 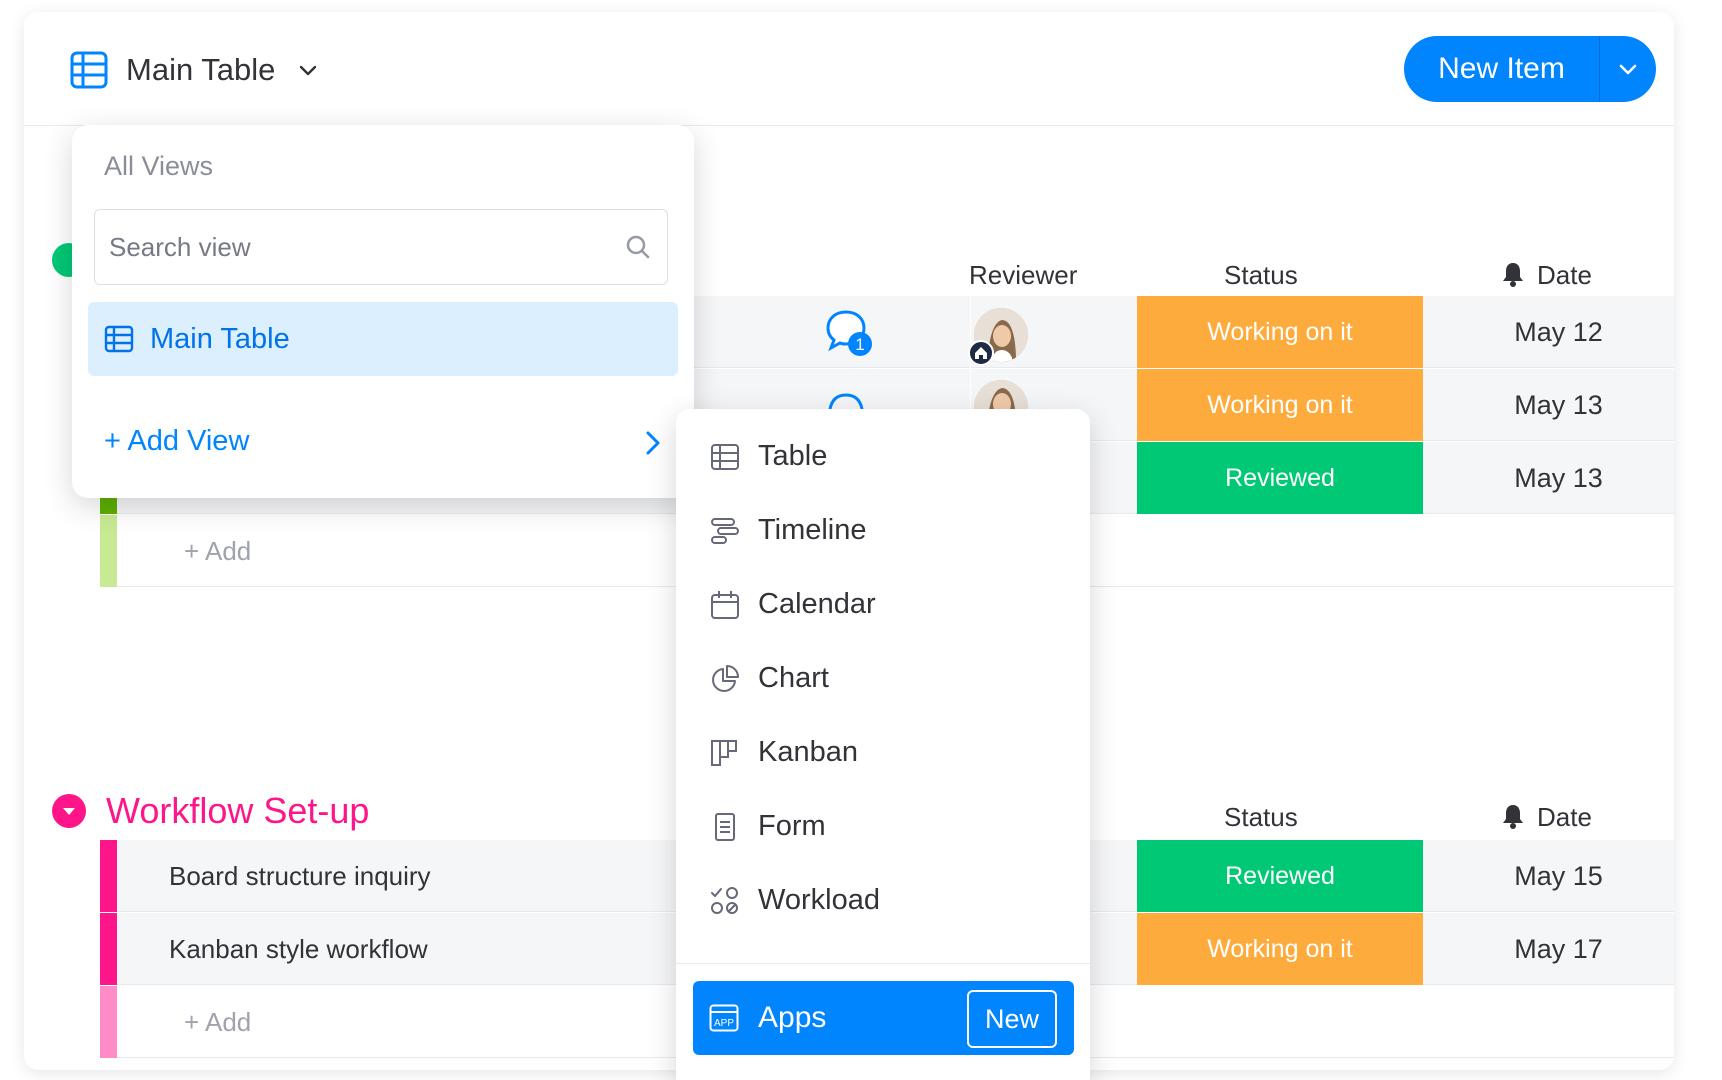 I want to click on board-header: Main Table New Item, so click(x=849, y=69).